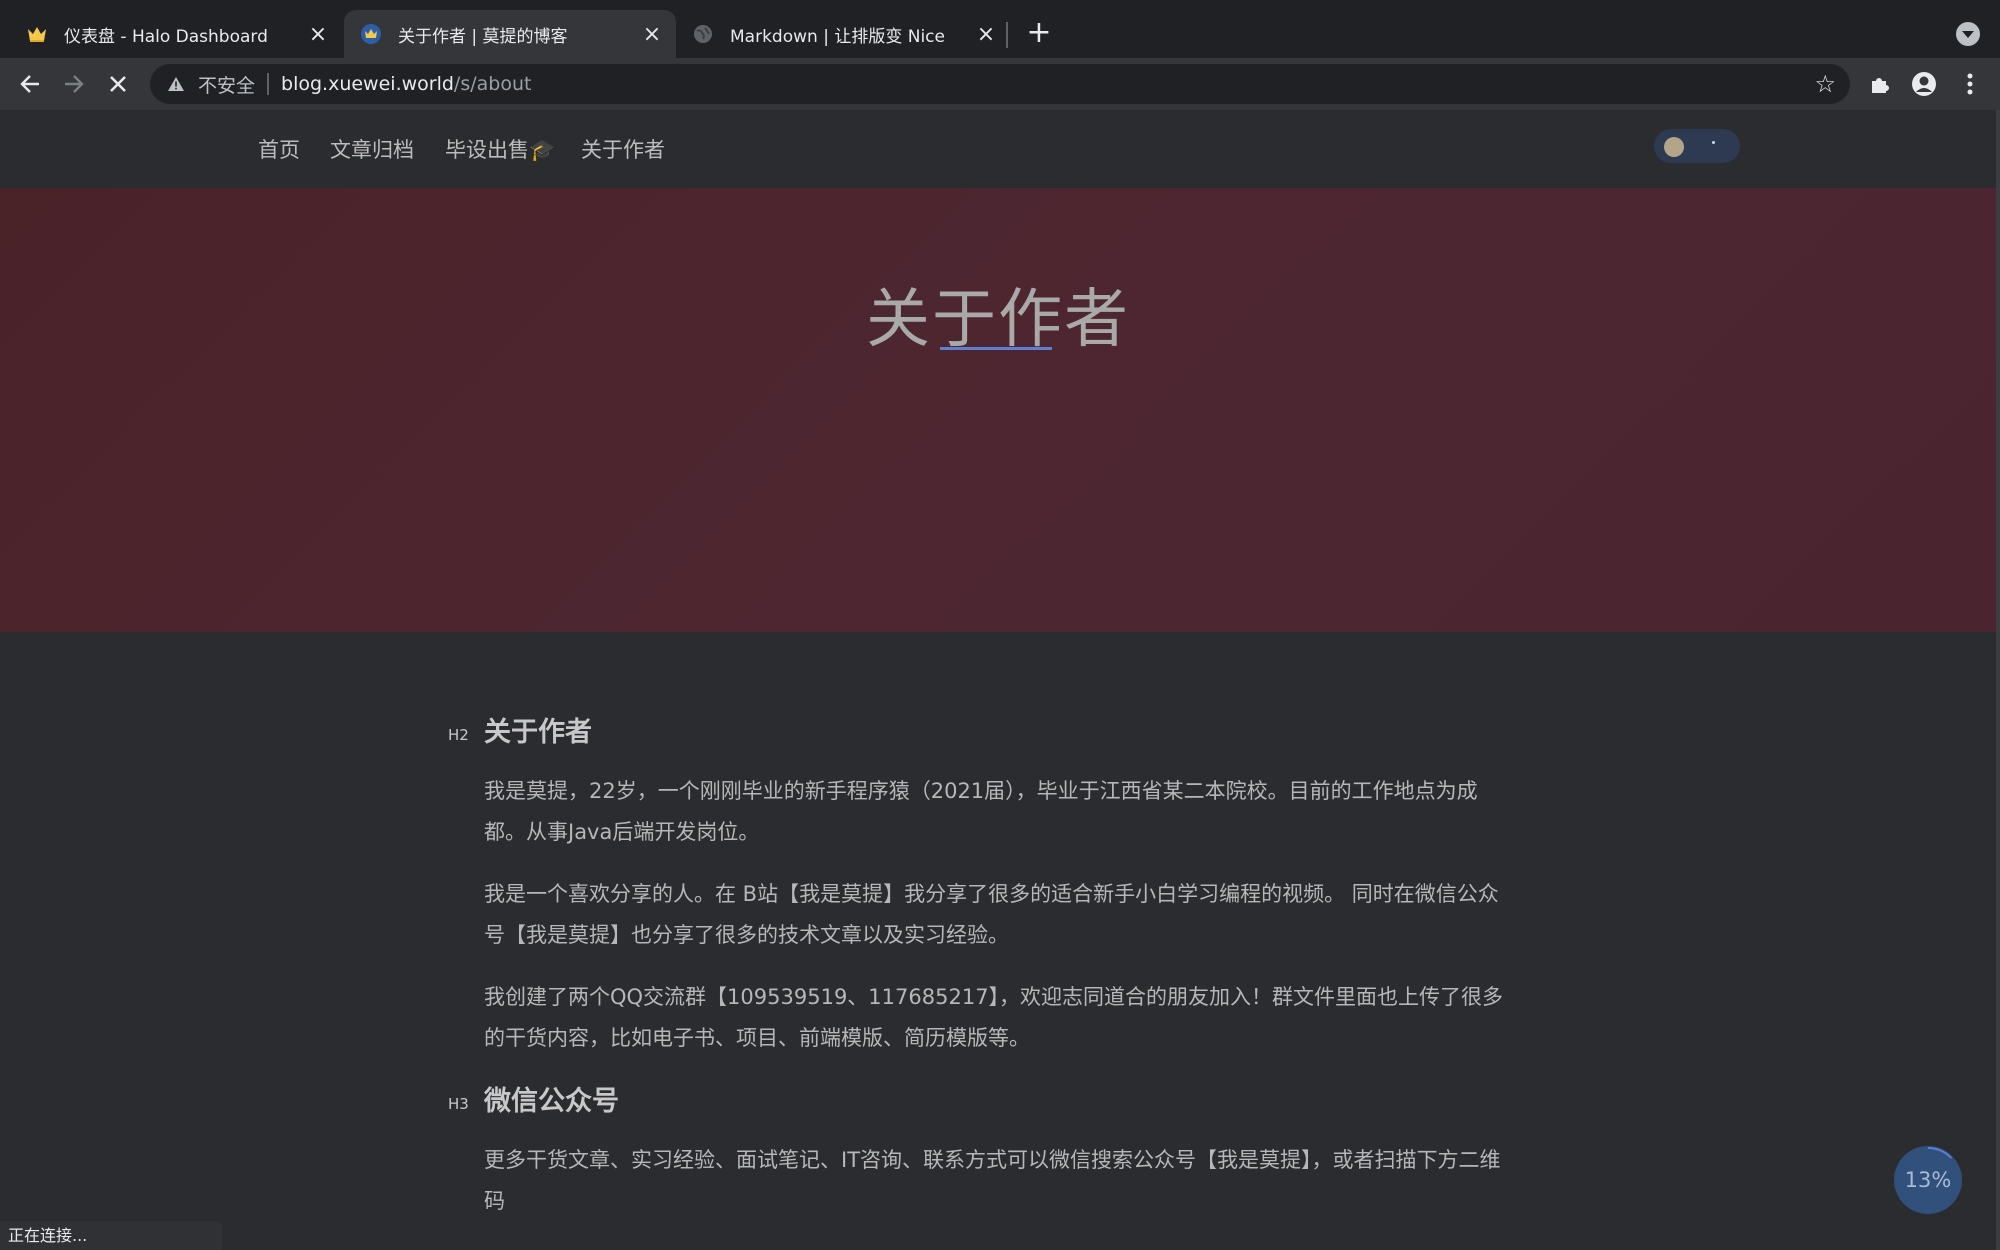 This screenshot has width=2000, height=1250. I want to click on url-path: /s/about, so click(492, 84).